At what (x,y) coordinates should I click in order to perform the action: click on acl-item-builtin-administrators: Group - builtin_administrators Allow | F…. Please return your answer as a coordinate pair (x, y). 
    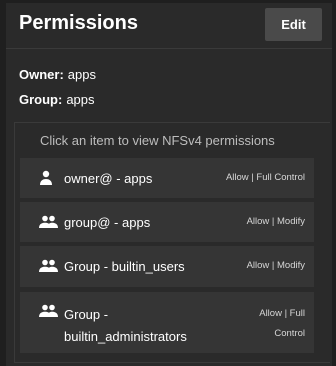
    Looking at the image, I should click on (167, 322).